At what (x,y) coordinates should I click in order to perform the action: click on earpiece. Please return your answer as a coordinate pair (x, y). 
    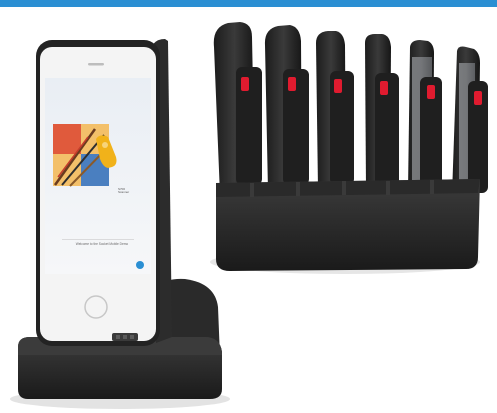
    Looking at the image, I should click on (96, 64).